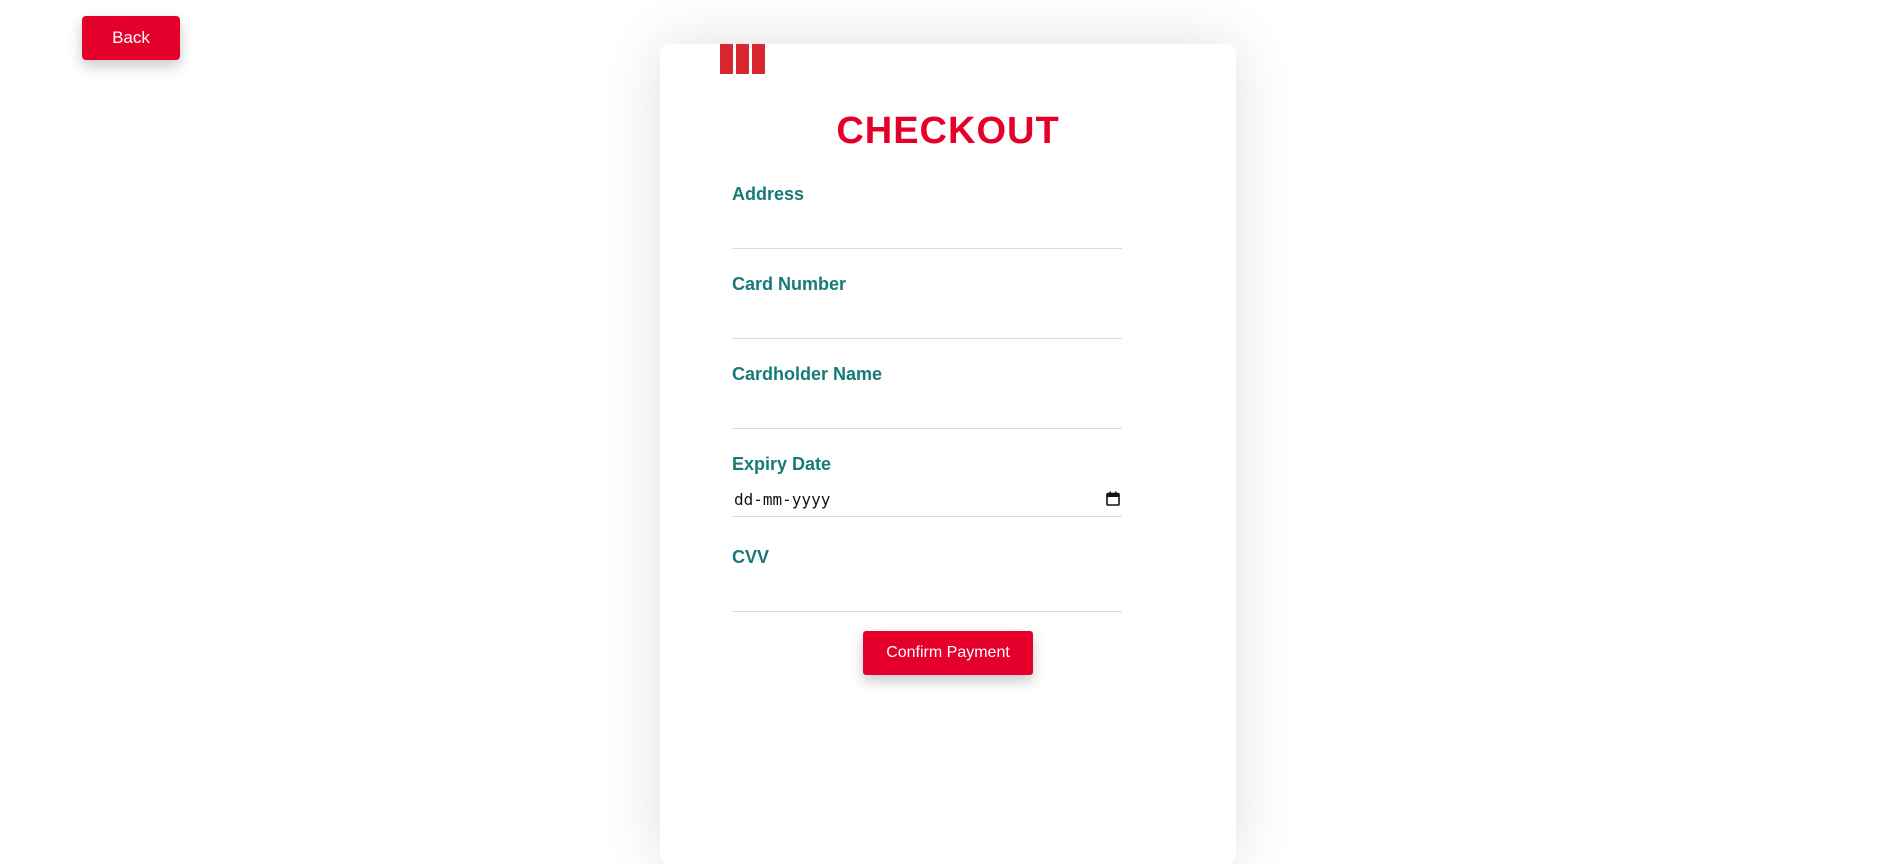  I want to click on card-number-input, so click(927, 324).